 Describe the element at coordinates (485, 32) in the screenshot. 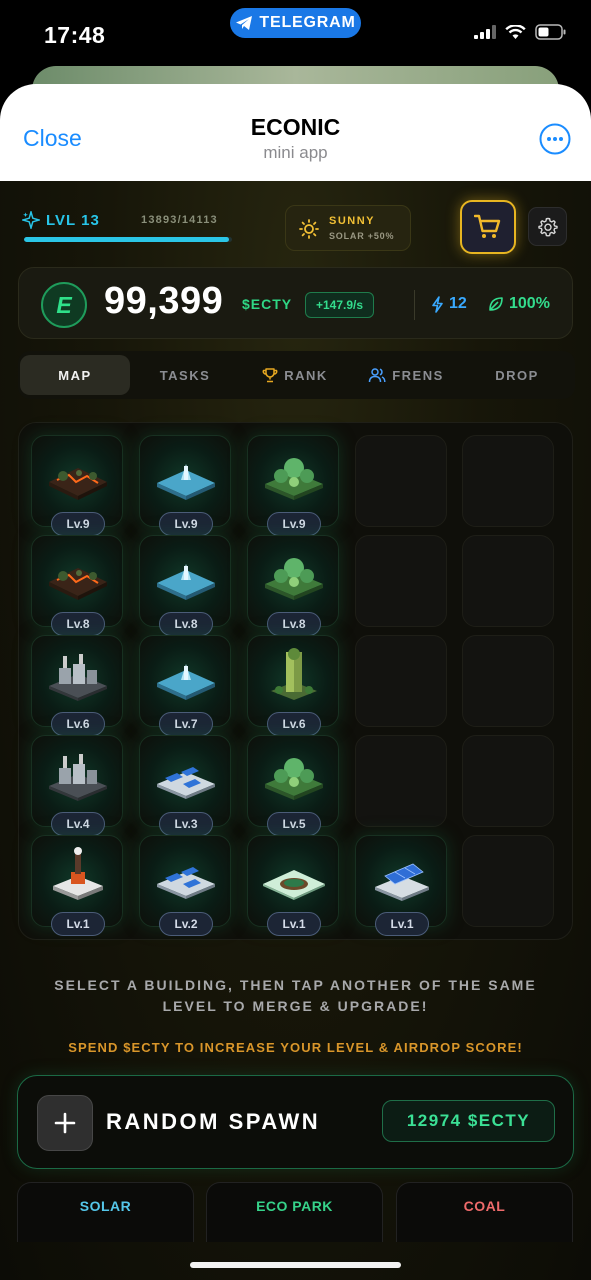

I see `signal-icon` at that location.